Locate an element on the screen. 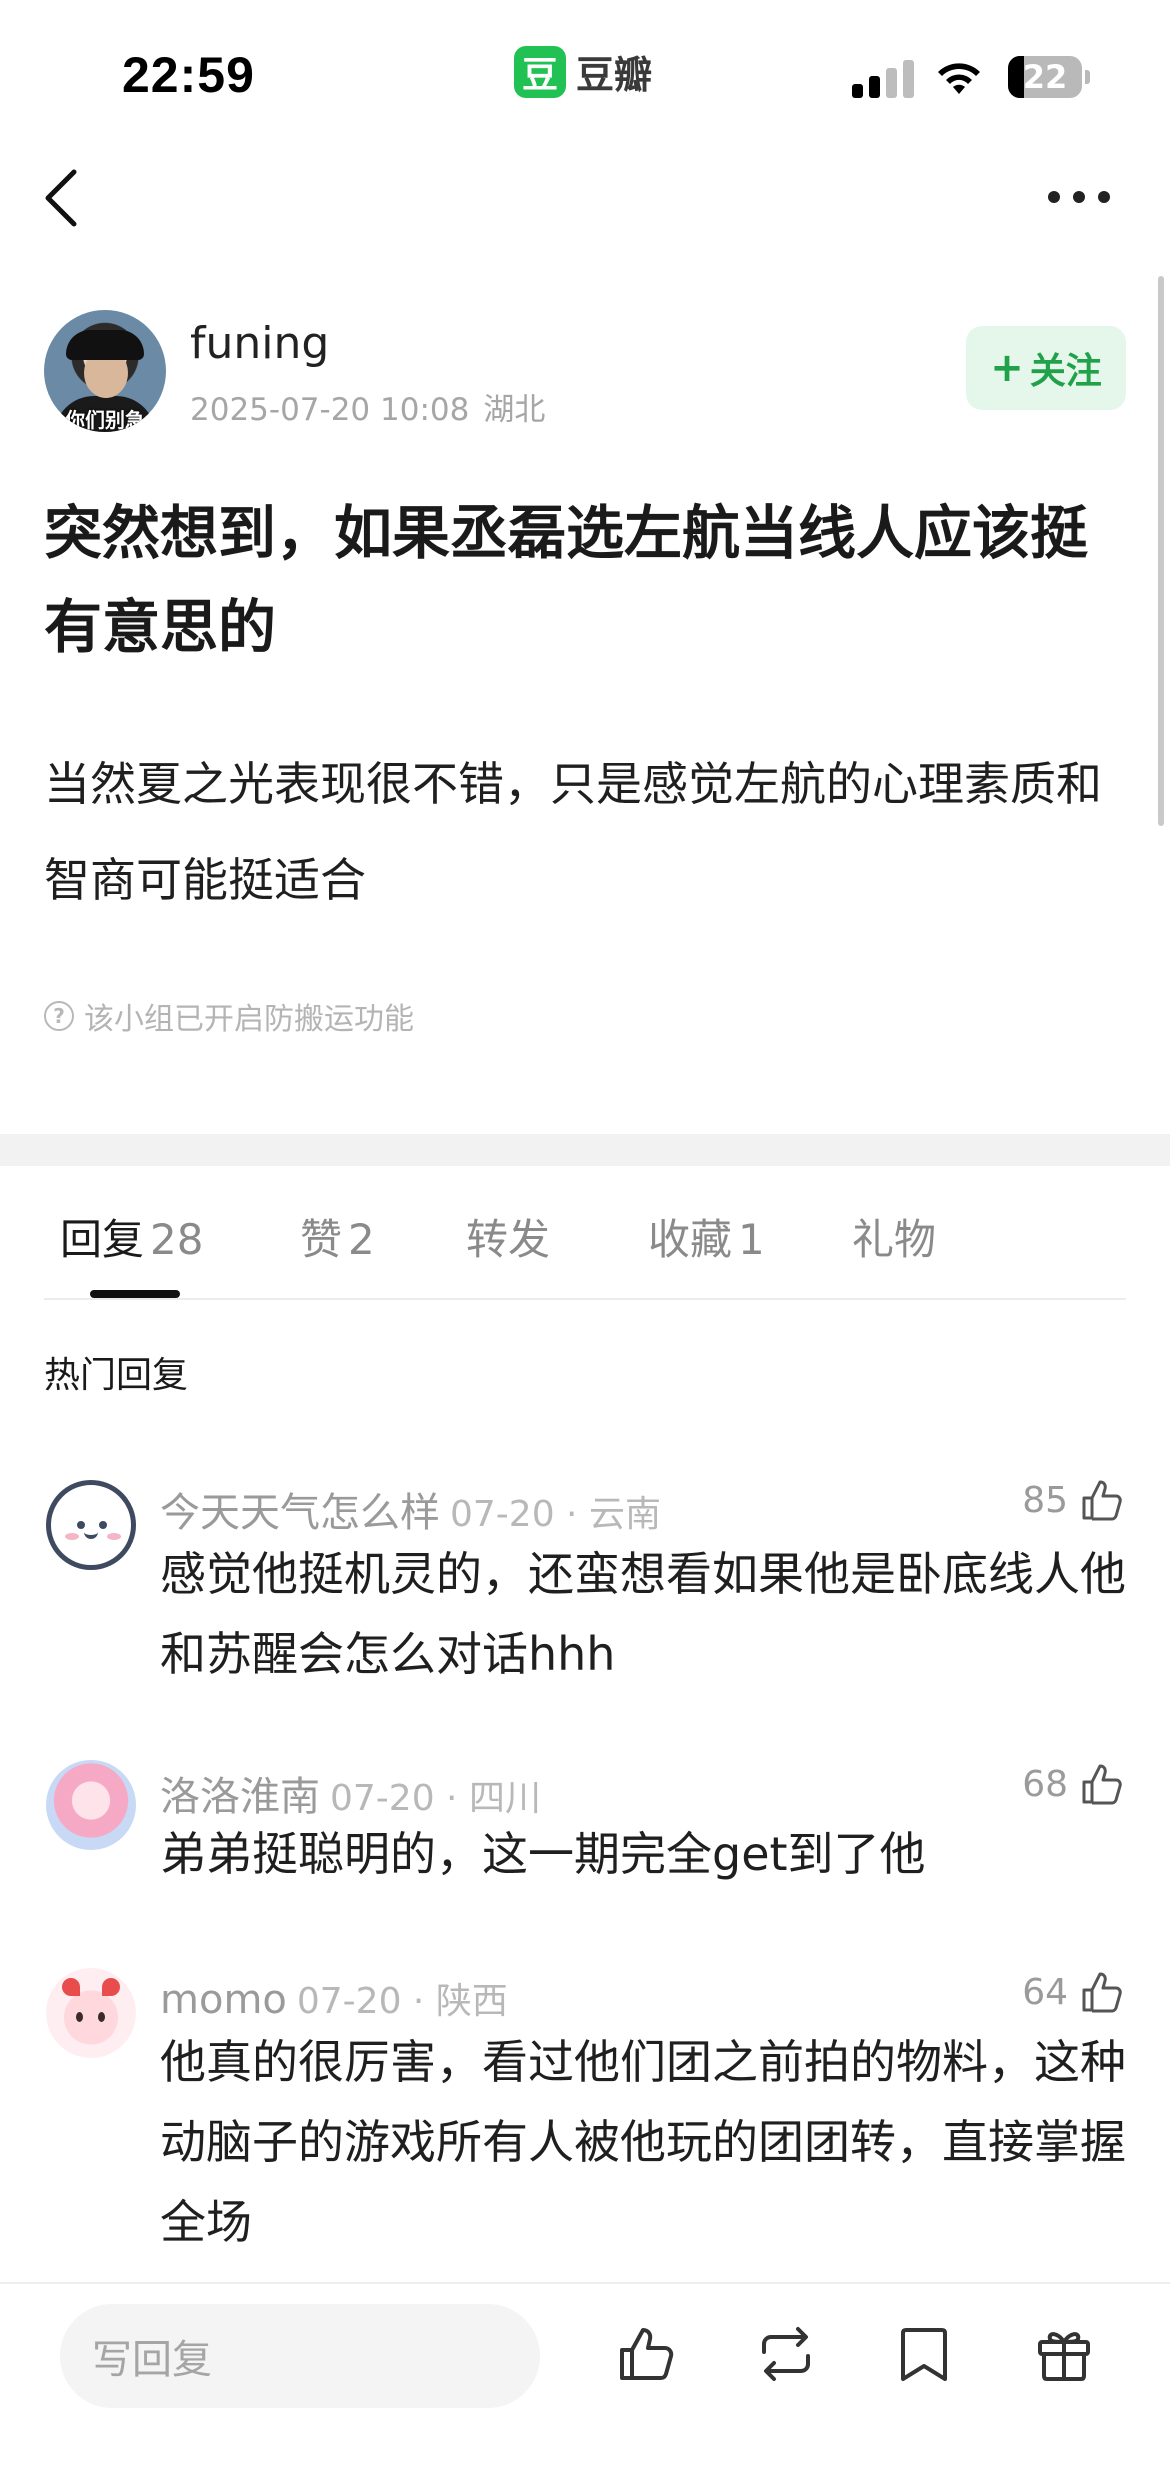  cellular-signal-icon is located at coordinates (883, 79).